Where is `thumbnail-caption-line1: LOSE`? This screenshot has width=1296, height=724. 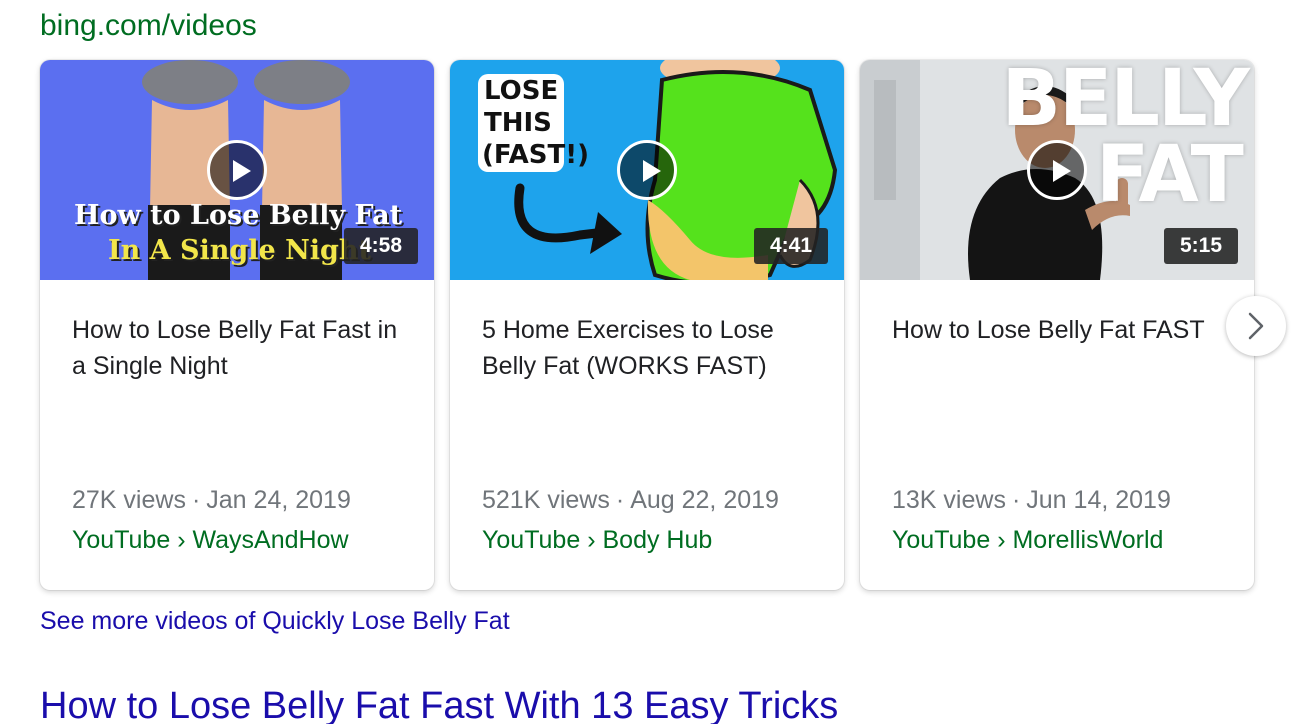 thumbnail-caption-line1: LOSE is located at coordinates (521, 91).